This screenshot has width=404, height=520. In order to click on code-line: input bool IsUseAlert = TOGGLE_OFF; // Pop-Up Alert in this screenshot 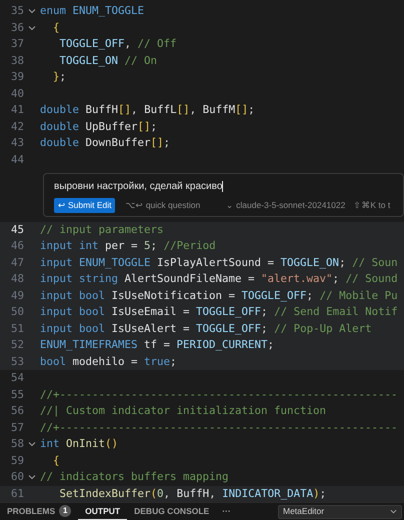, I will do `click(206, 328)`.